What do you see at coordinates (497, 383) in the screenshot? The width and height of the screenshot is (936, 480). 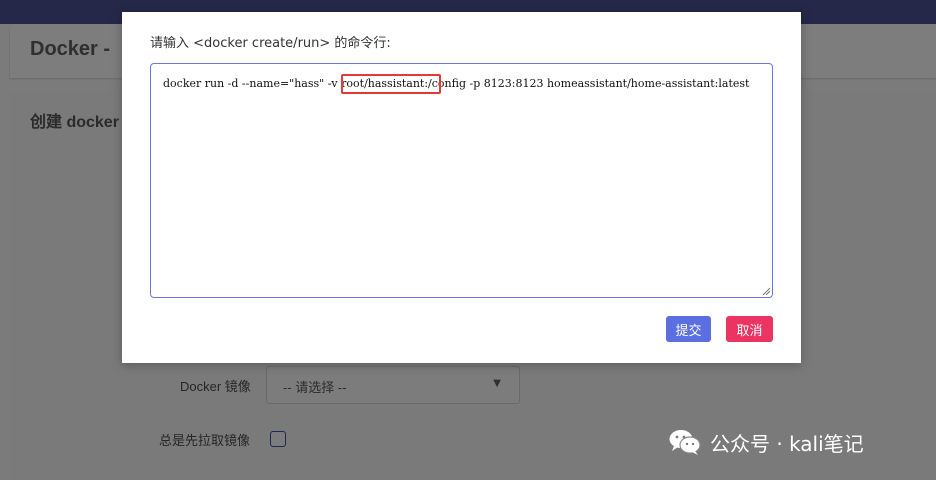 I see `caret-down-icon: ▼` at bounding box center [497, 383].